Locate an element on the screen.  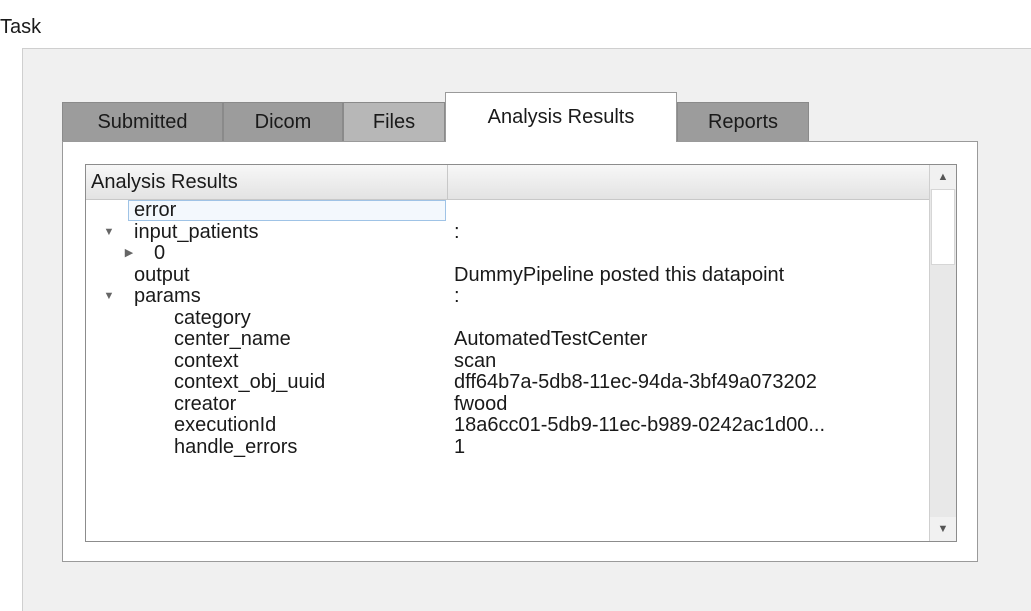
tab-reports: Reports is located at coordinates (743, 122).